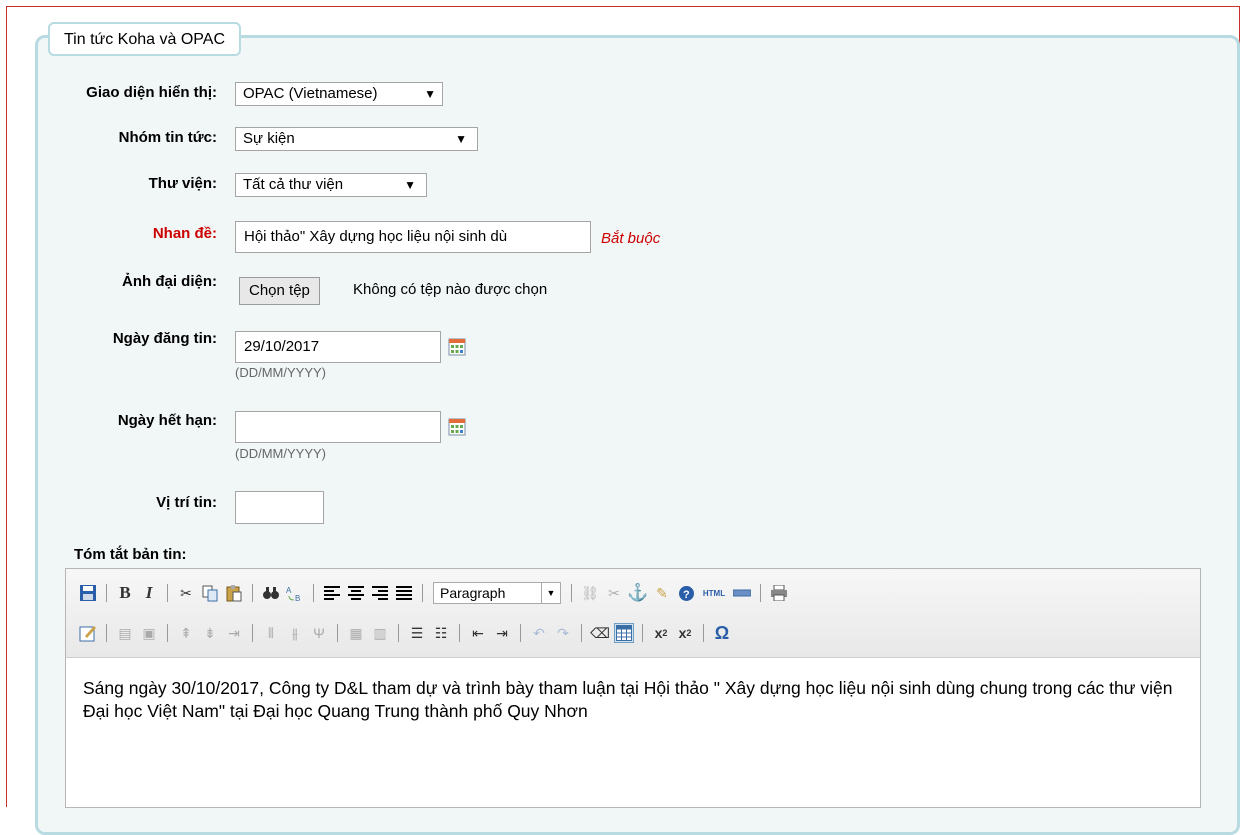 Image resolution: width=1250 pixels, height=835 pixels. I want to click on position-input, so click(279, 507).